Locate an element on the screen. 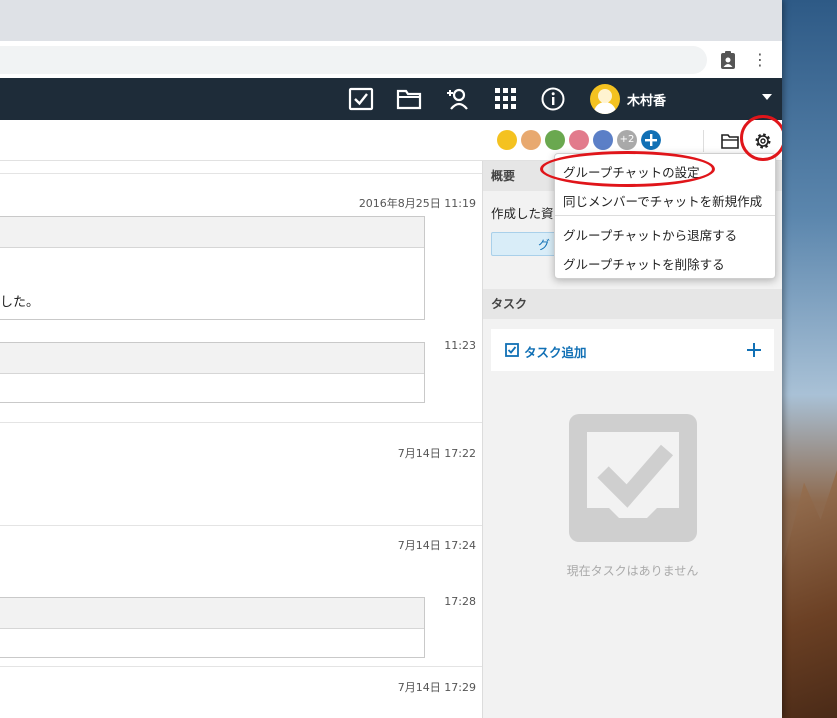 Image resolution: width=837 pixels, height=718 pixels. task-header: タスク is located at coordinates (632, 304).